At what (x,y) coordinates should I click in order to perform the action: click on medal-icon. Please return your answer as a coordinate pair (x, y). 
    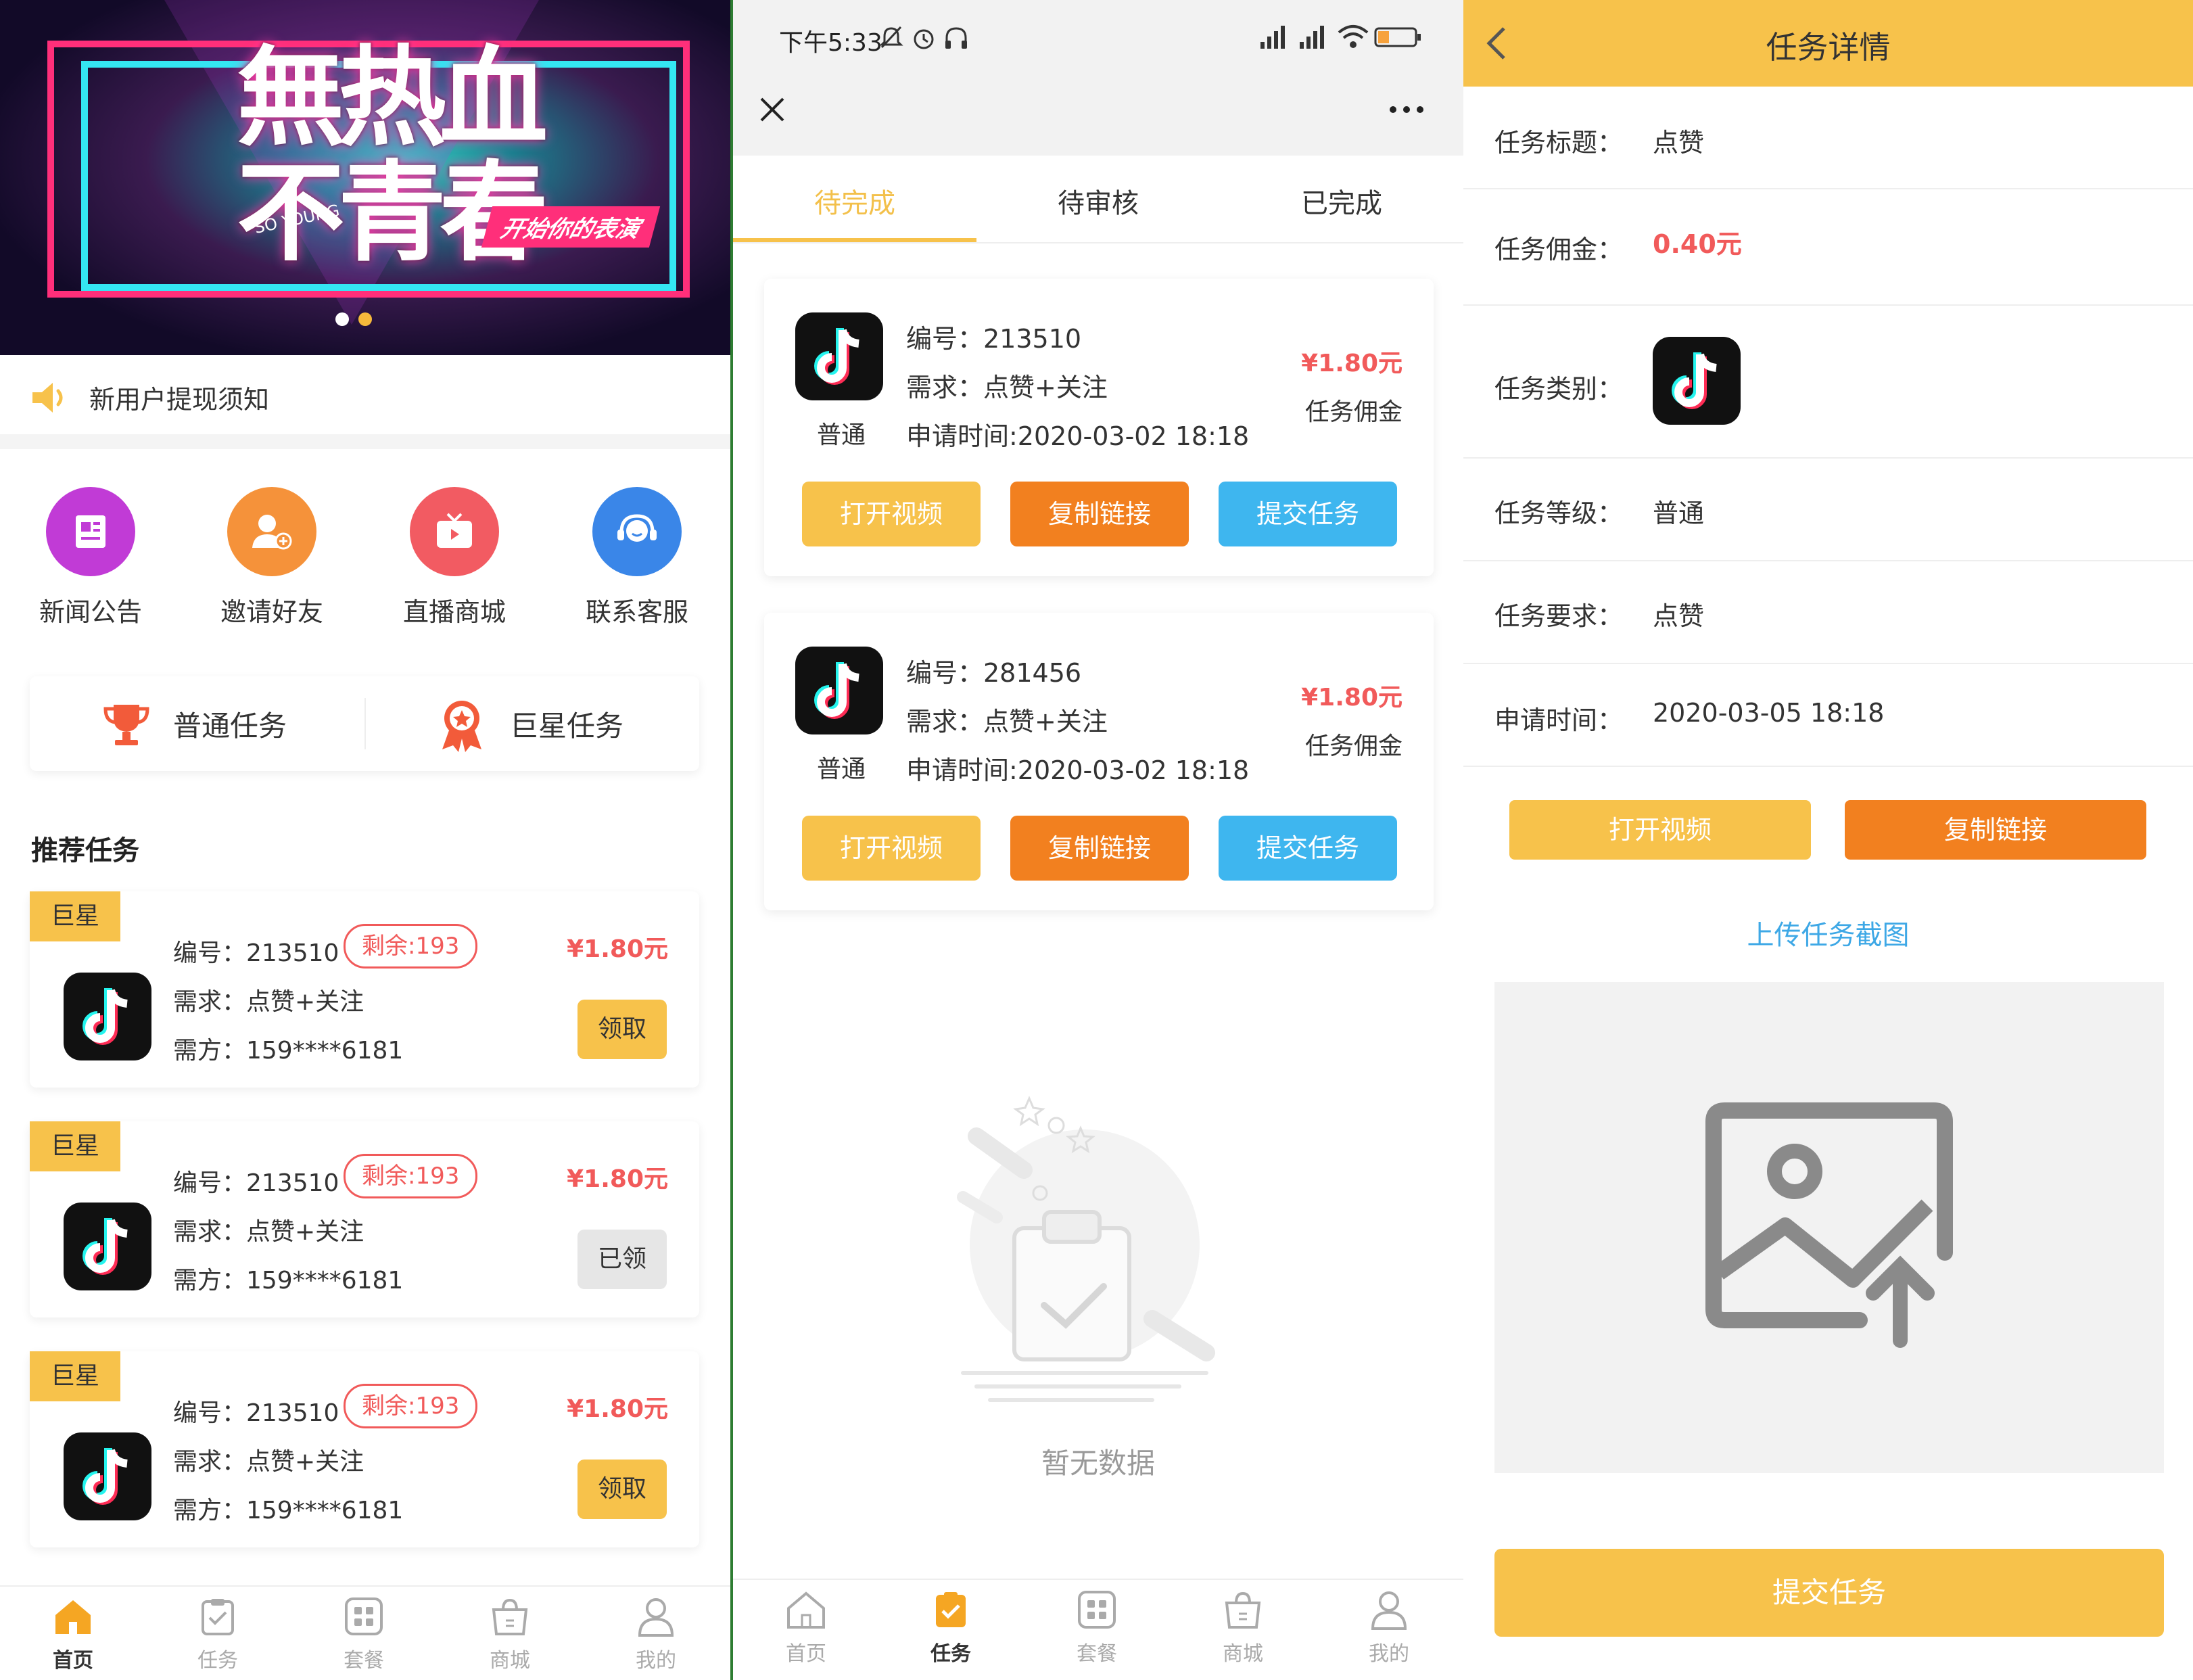
    Looking at the image, I should click on (461, 727).